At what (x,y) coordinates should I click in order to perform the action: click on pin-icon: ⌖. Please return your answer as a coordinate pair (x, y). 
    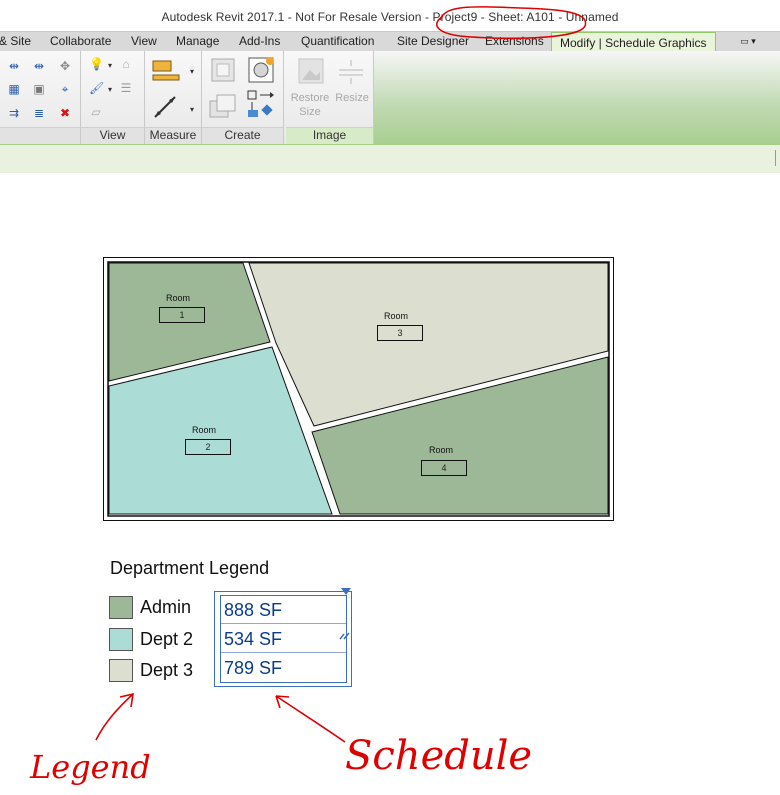
    Looking at the image, I should click on (65, 89).